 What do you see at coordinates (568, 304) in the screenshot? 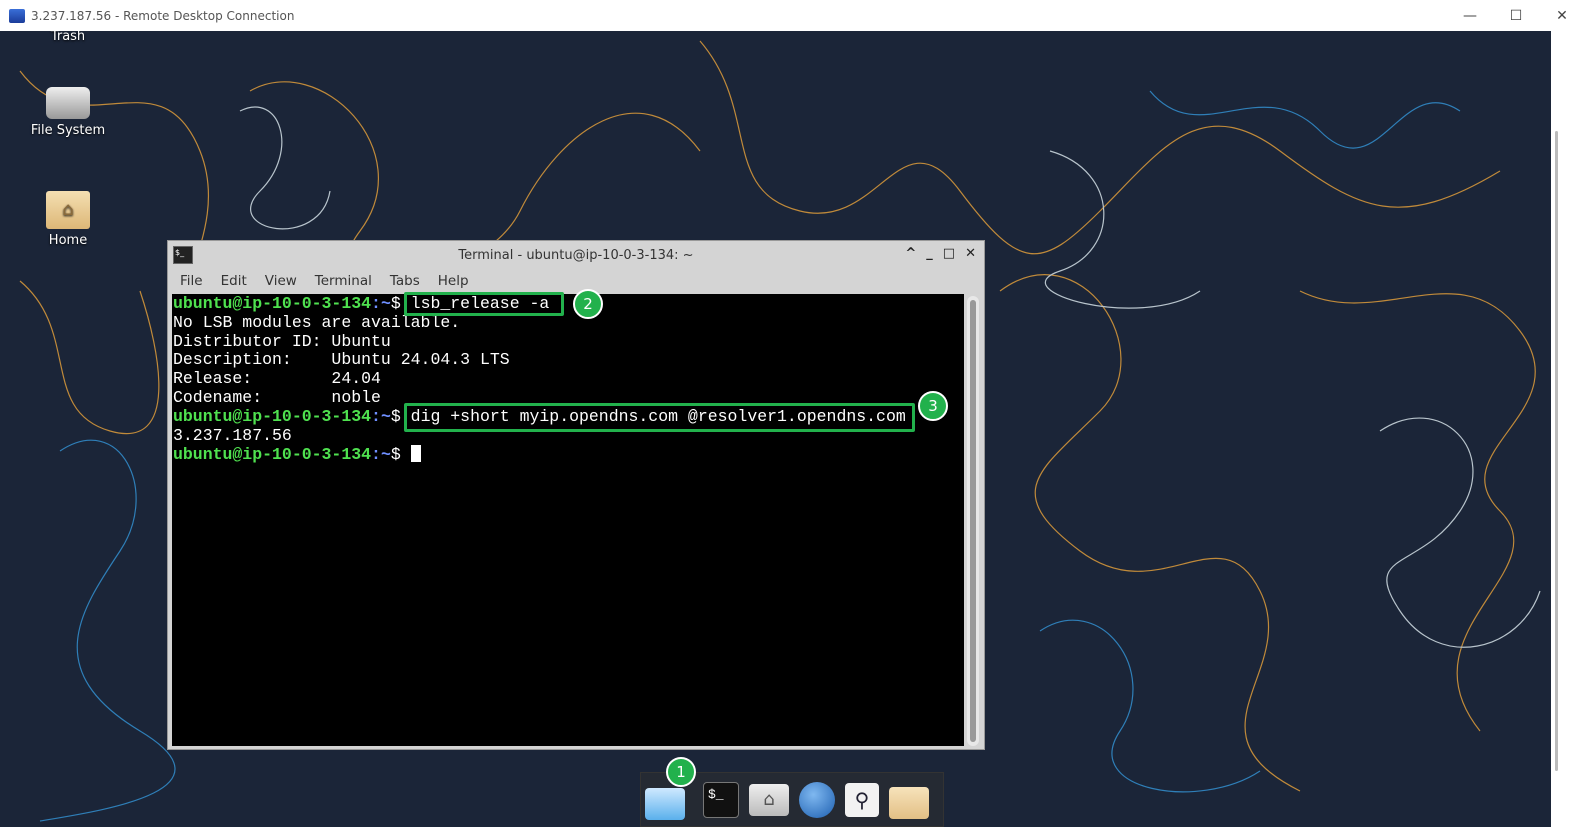
I see `prompt-line: ubuntu@ip-10-0-3-134:~$ lsb_release -a` at bounding box center [568, 304].